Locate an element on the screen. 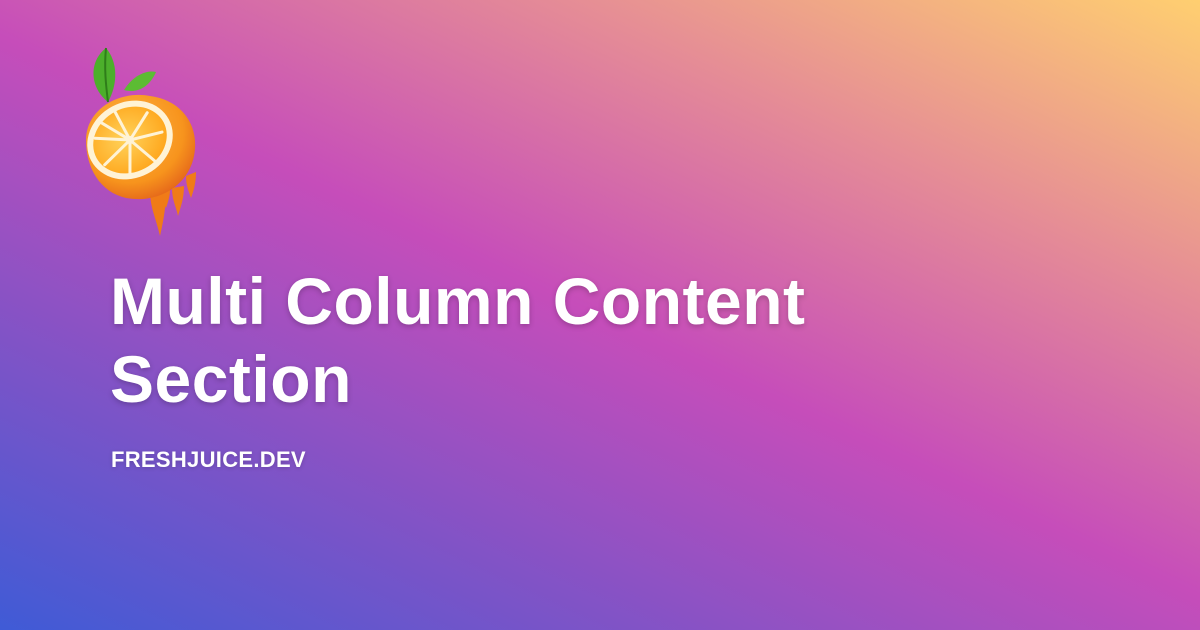 The height and width of the screenshot is (630, 1200). site-domain-label: FRESHJUICE.DEV is located at coordinates (208, 459).